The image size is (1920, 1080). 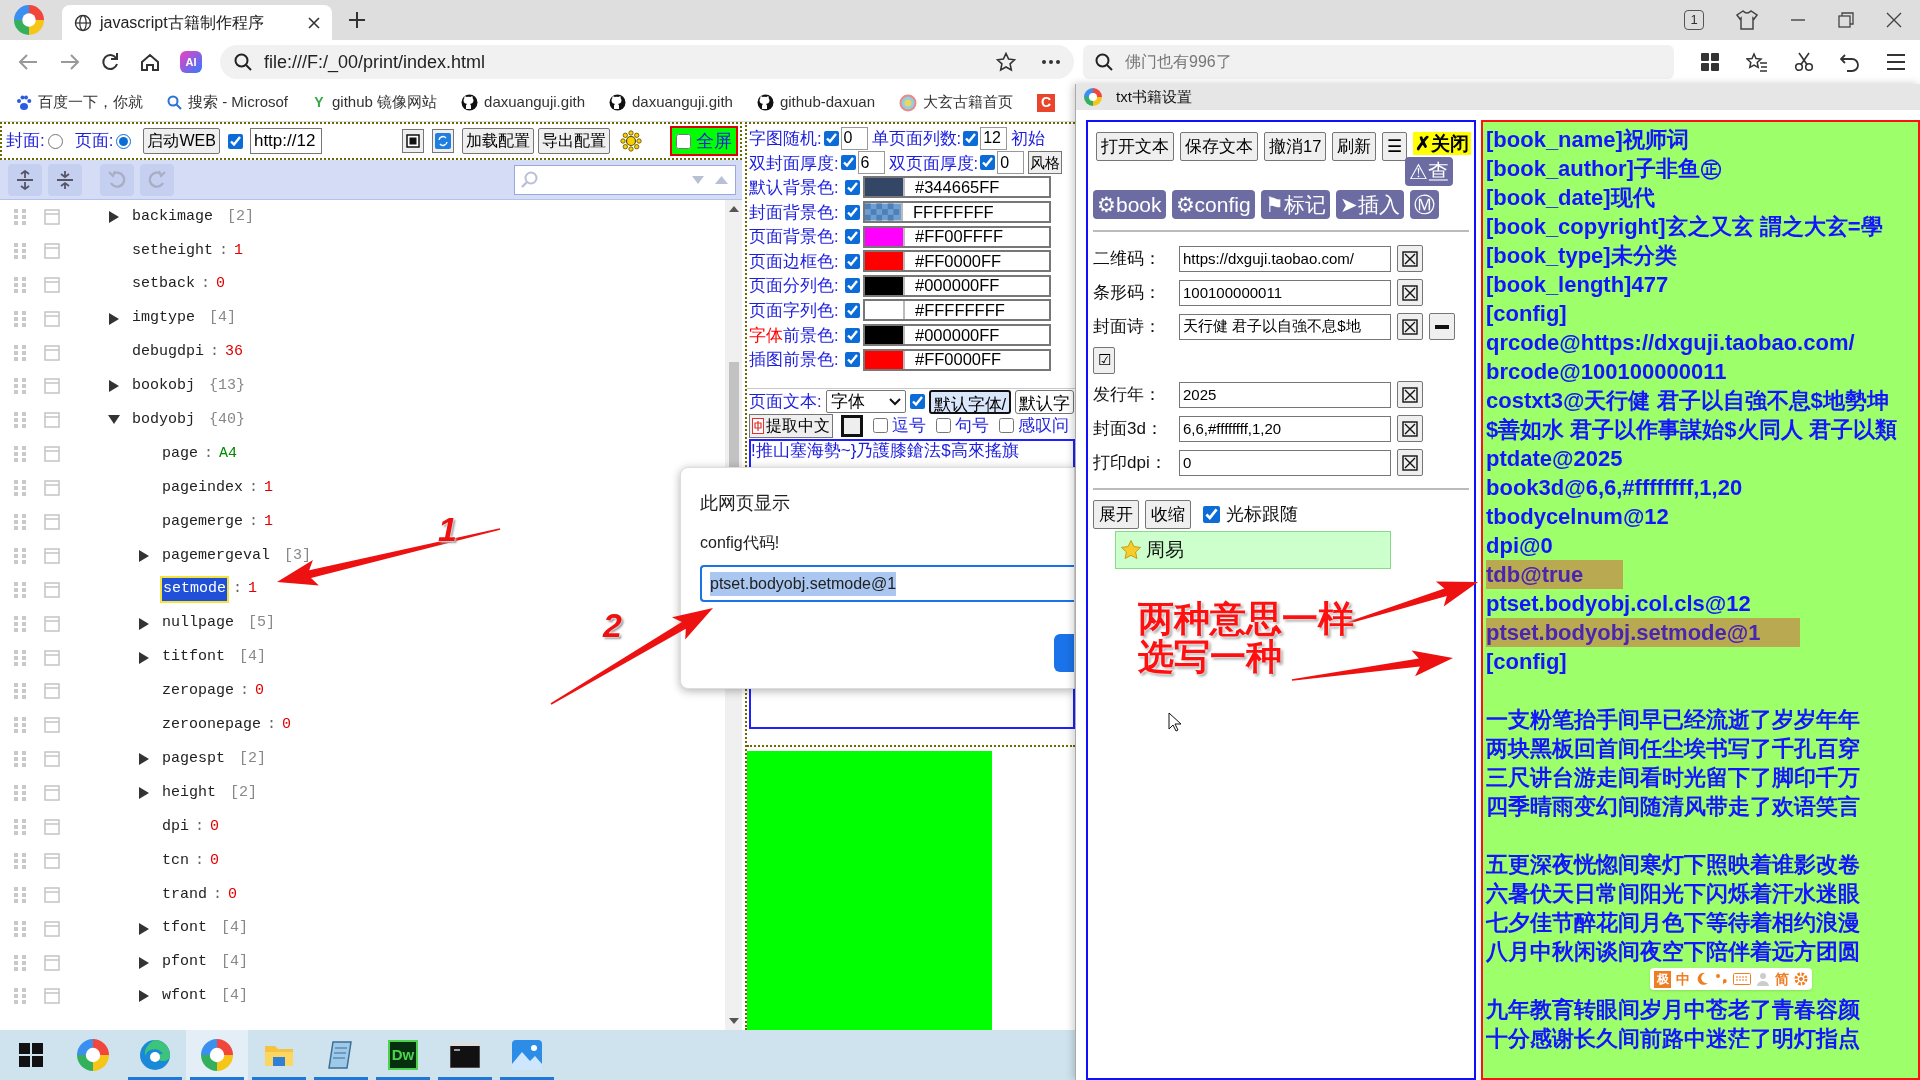 What do you see at coordinates (1670, 343) in the screenshot?
I see `text-line: qrcode@https://dxguji.taobao.com/` at bounding box center [1670, 343].